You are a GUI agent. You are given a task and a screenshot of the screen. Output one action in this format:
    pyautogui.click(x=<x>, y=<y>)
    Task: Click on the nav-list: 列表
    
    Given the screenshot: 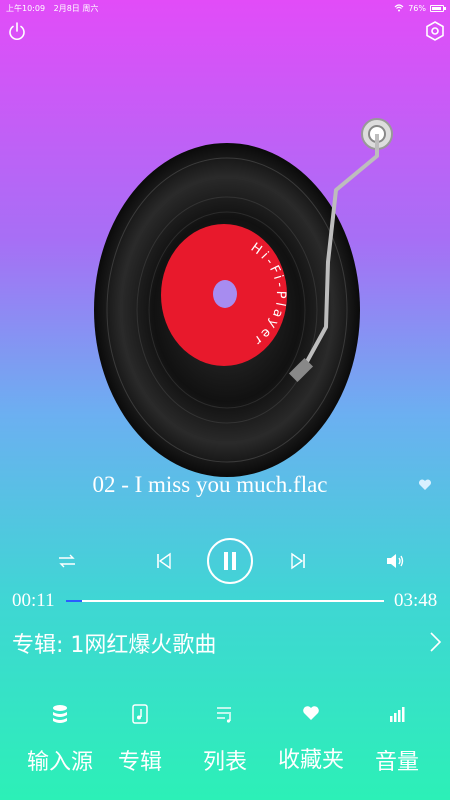 What is the action you would take?
    pyautogui.click(x=225, y=738)
    